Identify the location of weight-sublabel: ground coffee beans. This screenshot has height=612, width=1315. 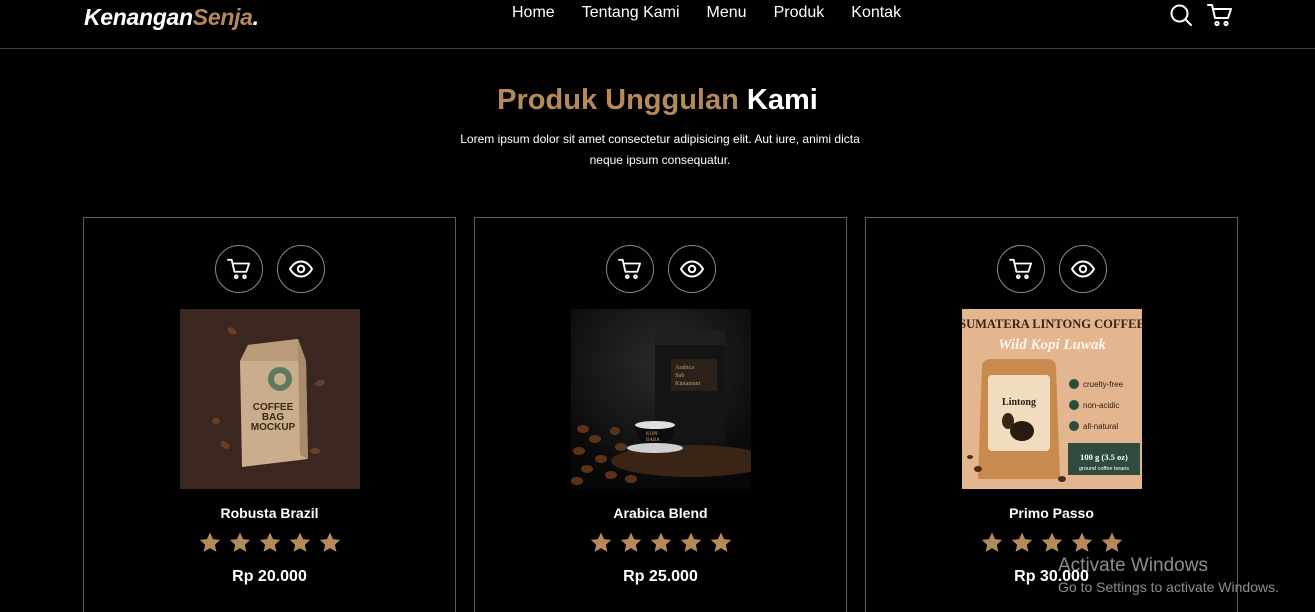
(1104, 469).